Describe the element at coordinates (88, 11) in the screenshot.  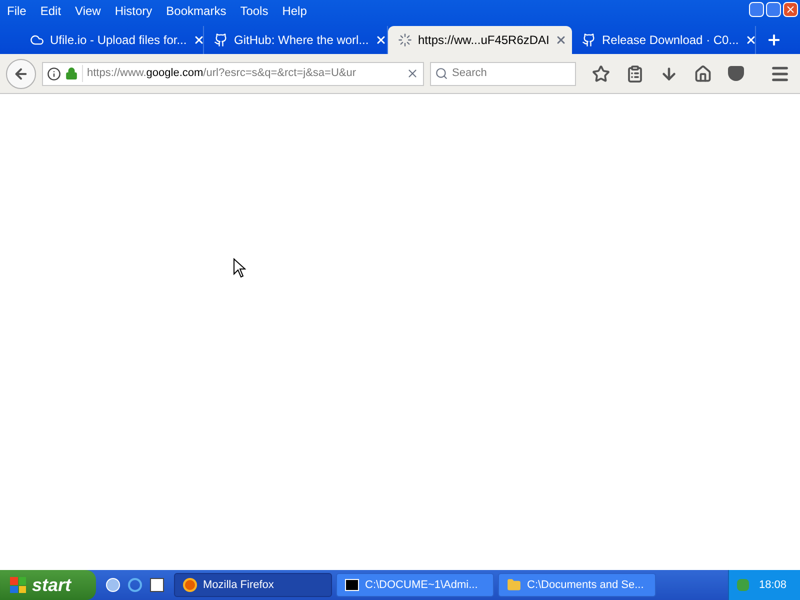
I see `menu-item: View` at that location.